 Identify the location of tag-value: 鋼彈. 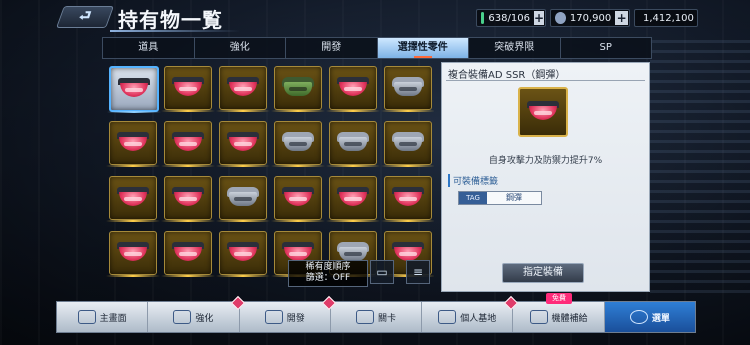
(514, 198).